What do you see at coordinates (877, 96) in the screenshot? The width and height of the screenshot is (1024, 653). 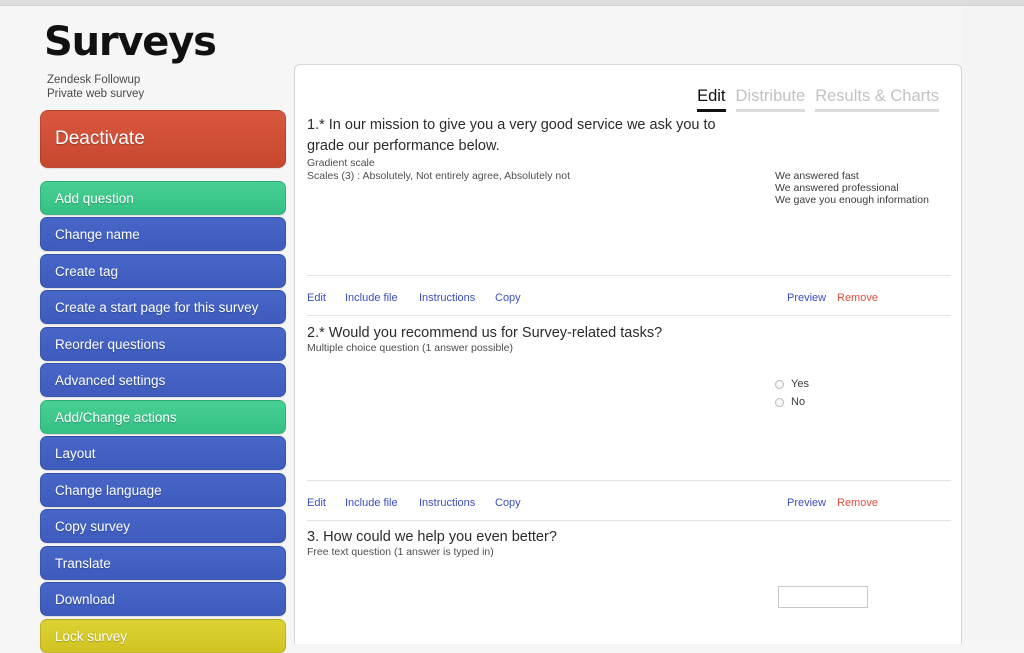 I see `tab-results-charts-label: Results & Charts` at bounding box center [877, 96].